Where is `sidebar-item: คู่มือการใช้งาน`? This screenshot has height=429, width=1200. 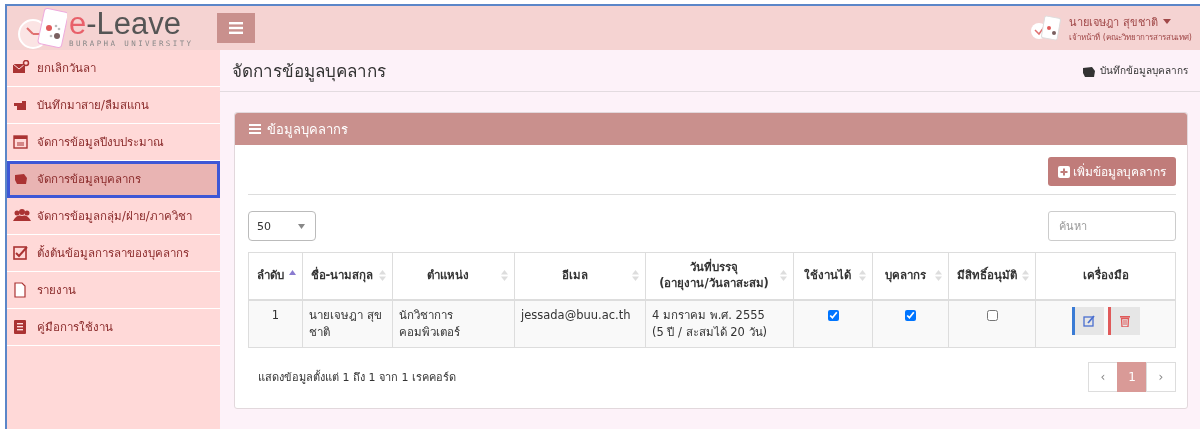
sidebar-item: คู่มือการใช้งาน is located at coordinates (113, 327).